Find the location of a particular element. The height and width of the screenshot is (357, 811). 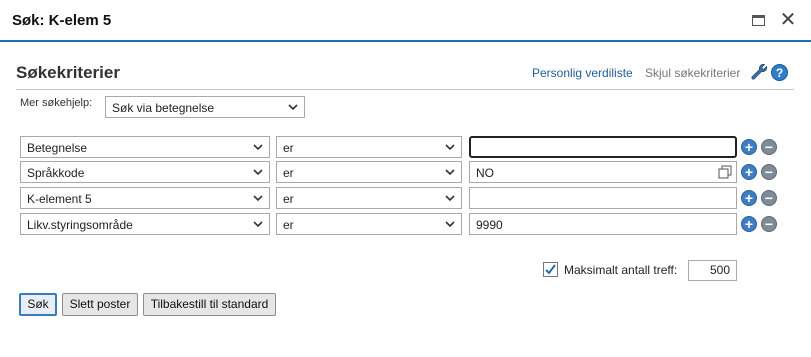

criteria-value-text: NO is located at coordinates (485, 173).